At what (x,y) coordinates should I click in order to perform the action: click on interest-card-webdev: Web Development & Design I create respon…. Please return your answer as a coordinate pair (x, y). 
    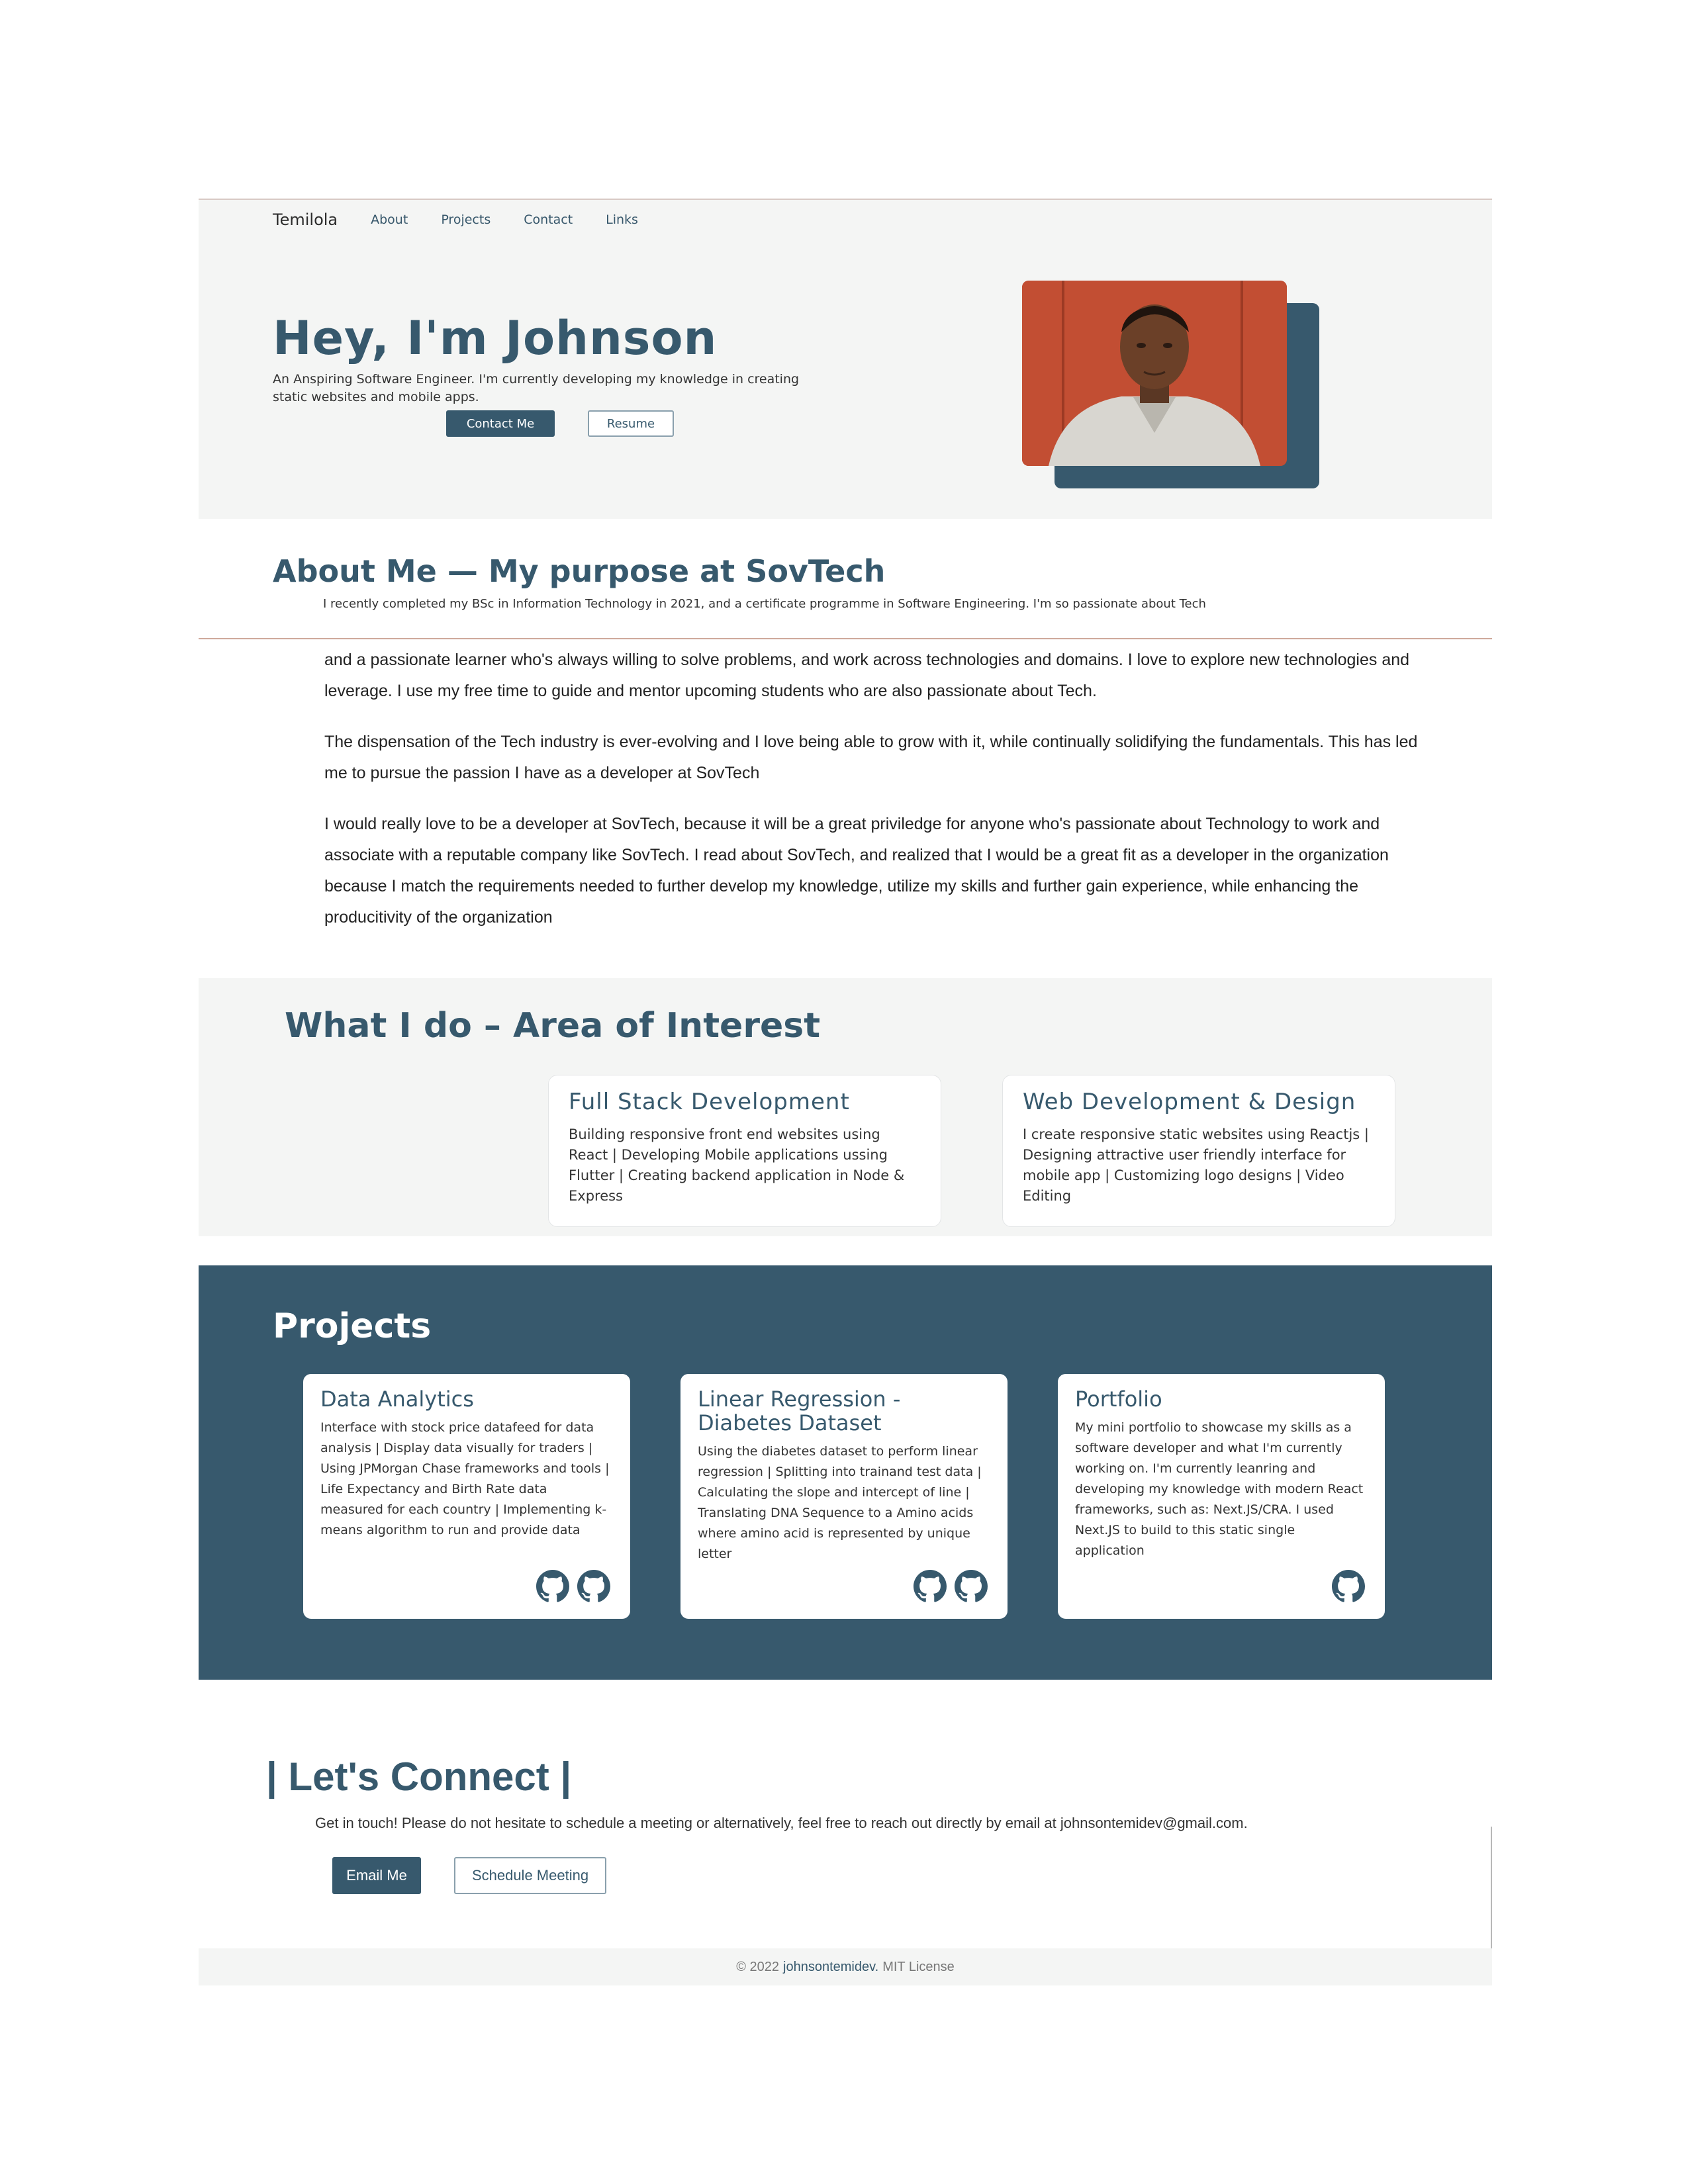
    Looking at the image, I should click on (1198, 1151).